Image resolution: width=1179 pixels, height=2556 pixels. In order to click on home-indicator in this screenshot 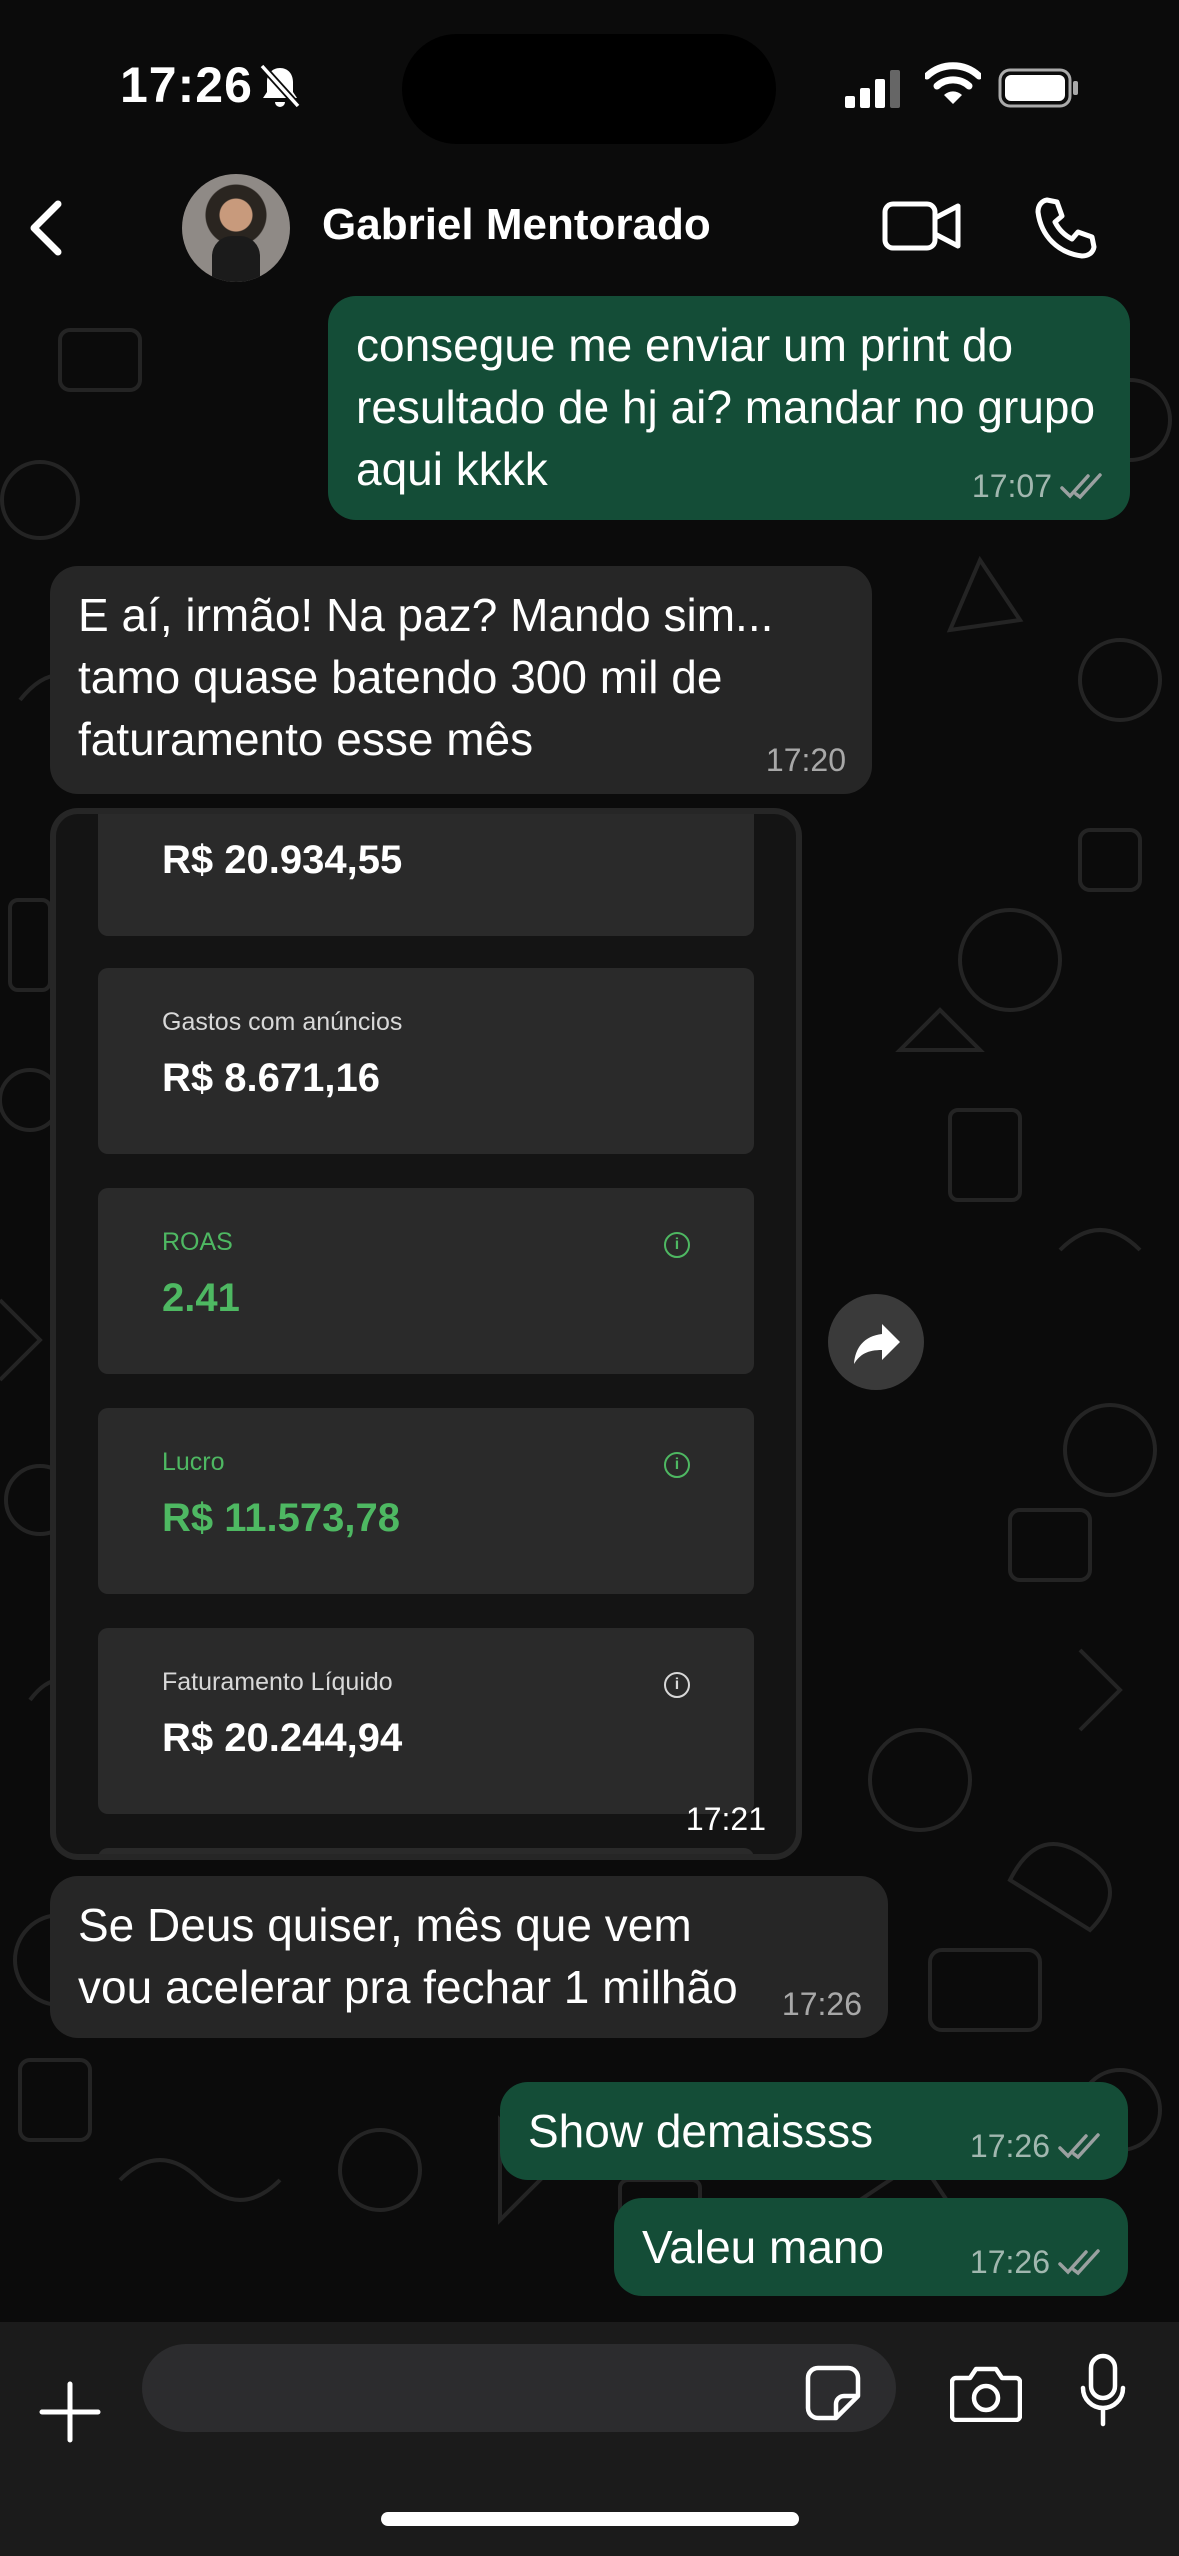, I will do `click(590, 2519)`.